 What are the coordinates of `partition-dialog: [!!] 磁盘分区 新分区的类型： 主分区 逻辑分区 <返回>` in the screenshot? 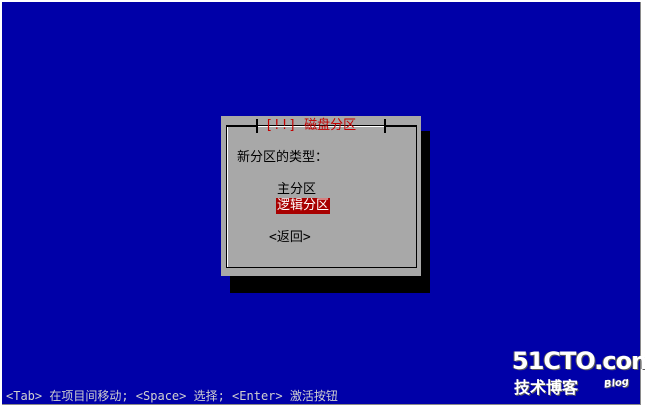 It's located at (321, 196).